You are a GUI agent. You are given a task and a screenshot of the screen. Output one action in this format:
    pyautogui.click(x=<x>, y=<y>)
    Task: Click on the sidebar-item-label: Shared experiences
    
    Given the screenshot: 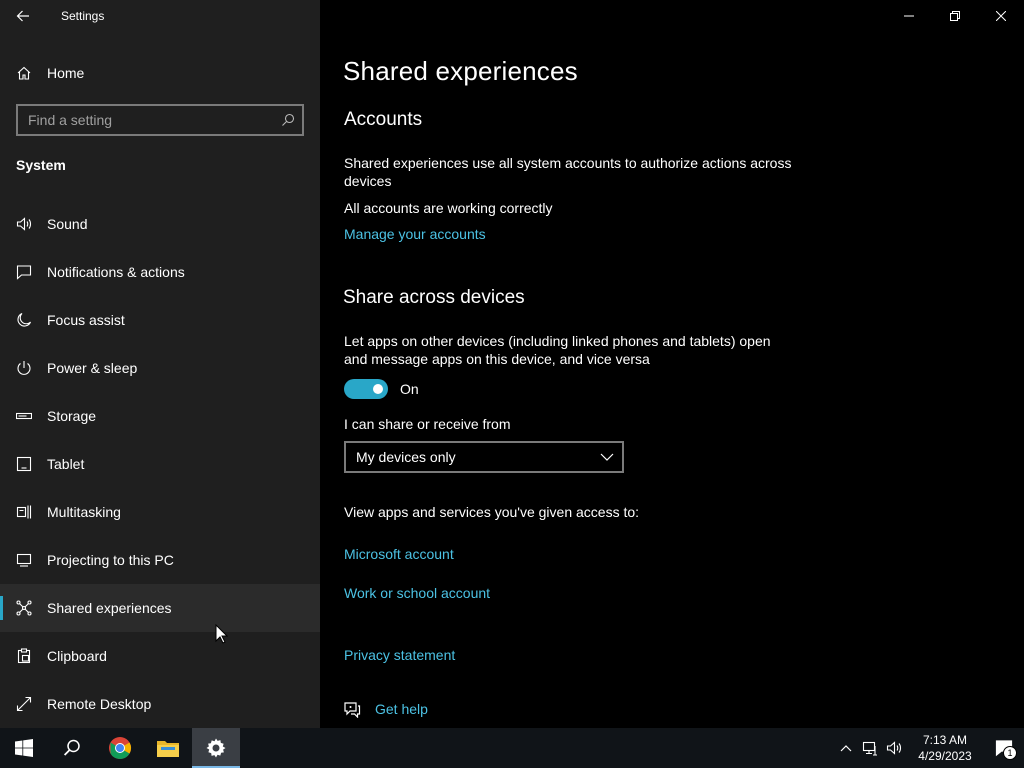 What is the action you would take?
    pyautogui.click(x=109, y=608)
    